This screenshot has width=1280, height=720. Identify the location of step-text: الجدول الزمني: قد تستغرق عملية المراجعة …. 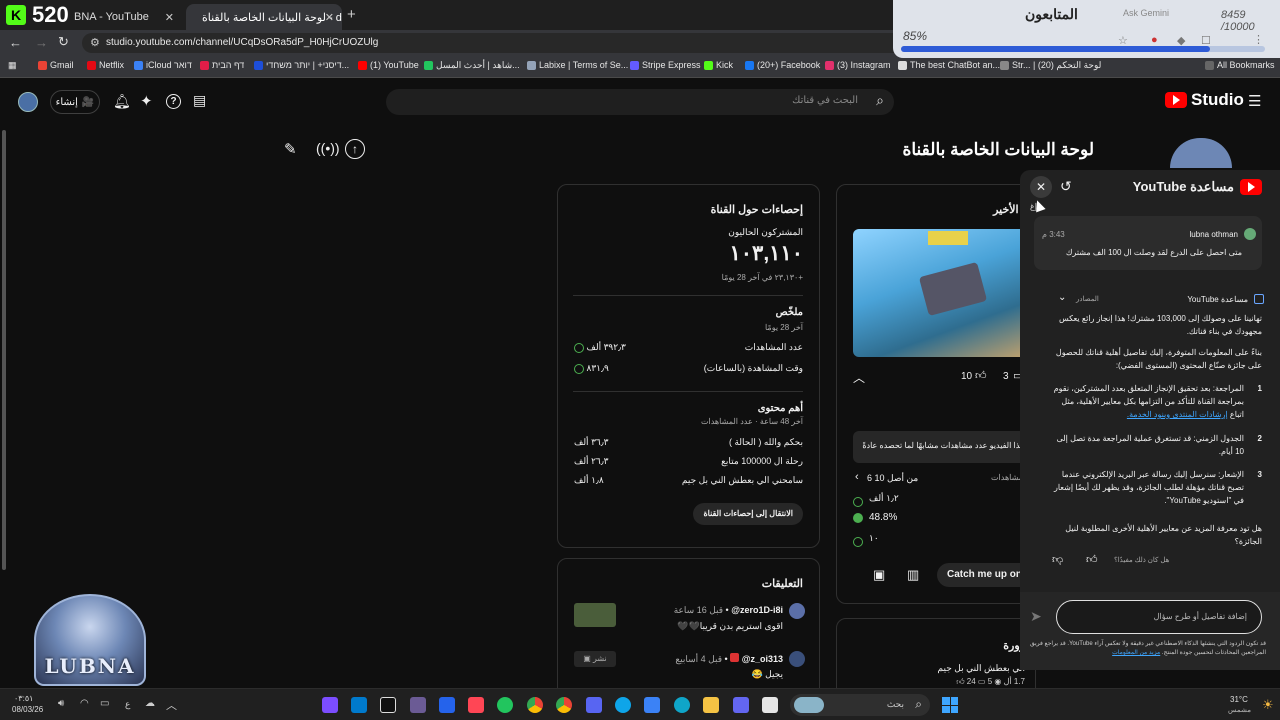
(1150, 445).